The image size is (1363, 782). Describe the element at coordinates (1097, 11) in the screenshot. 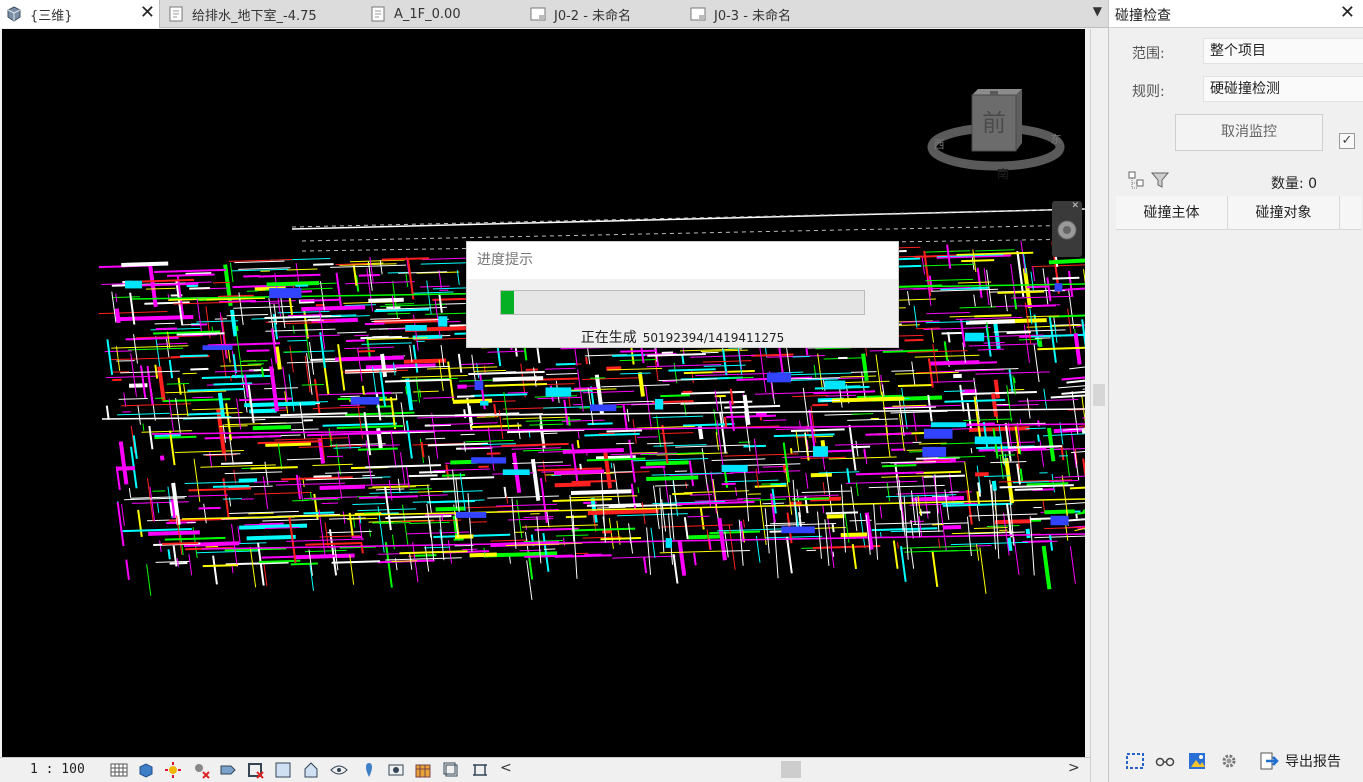

I see `tab-list-dropdown-icon: ▼` at that location.